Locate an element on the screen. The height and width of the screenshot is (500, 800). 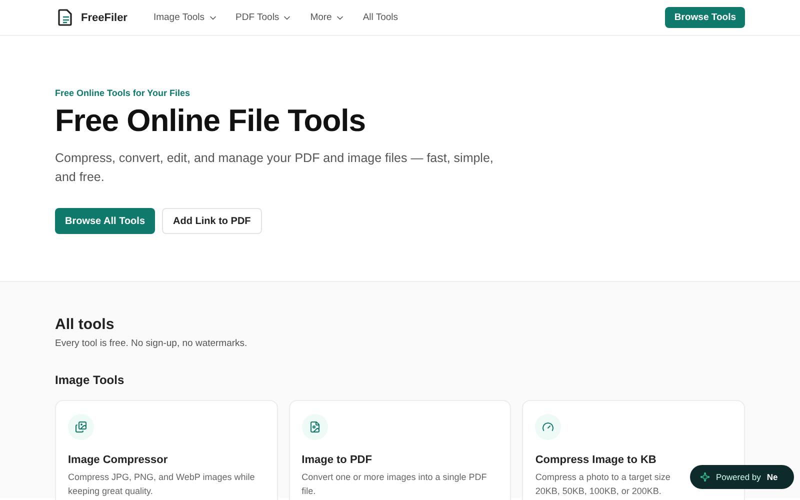
nav-link: Image Tools is located at coordinates (185, 17).